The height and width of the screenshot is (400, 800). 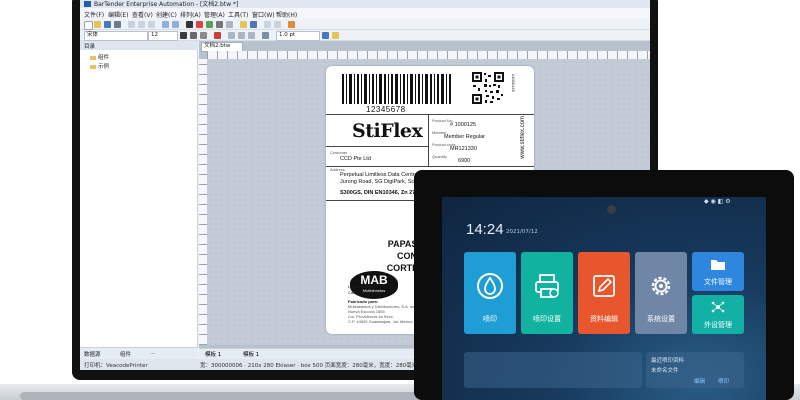 I want to click on tile-system-settings: 系统设置, so click(x=661, y=293).